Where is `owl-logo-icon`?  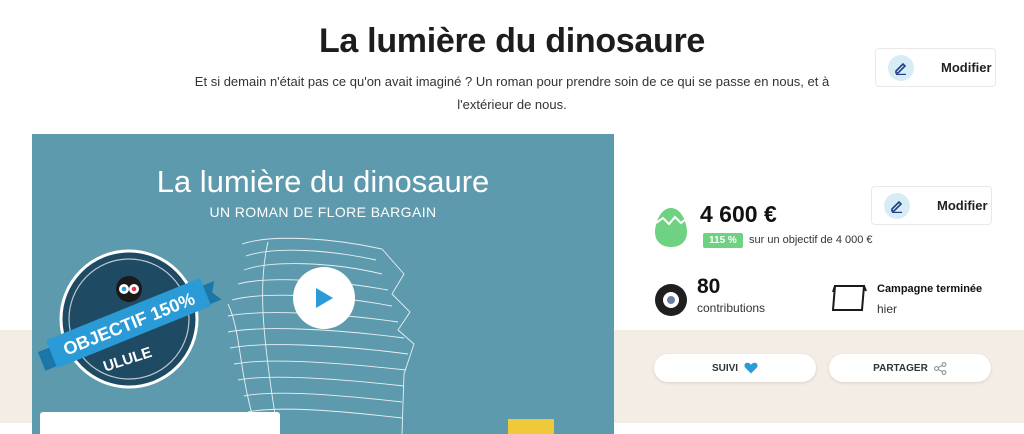
owl-logo-icon is located at coordinates (129, 289).